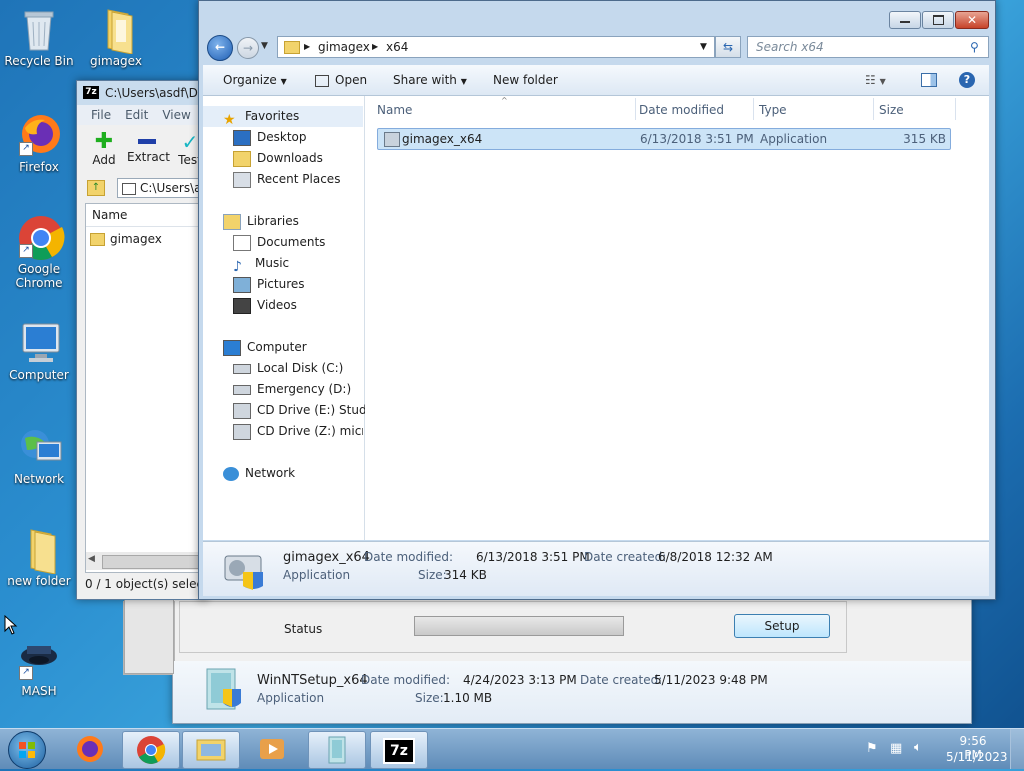 The image size is (1024, 771). What do you see at coordinates (273, 221) in the screenshot?
I see `nav-libraries-label: Libraries` at bounding box center [273, 221].